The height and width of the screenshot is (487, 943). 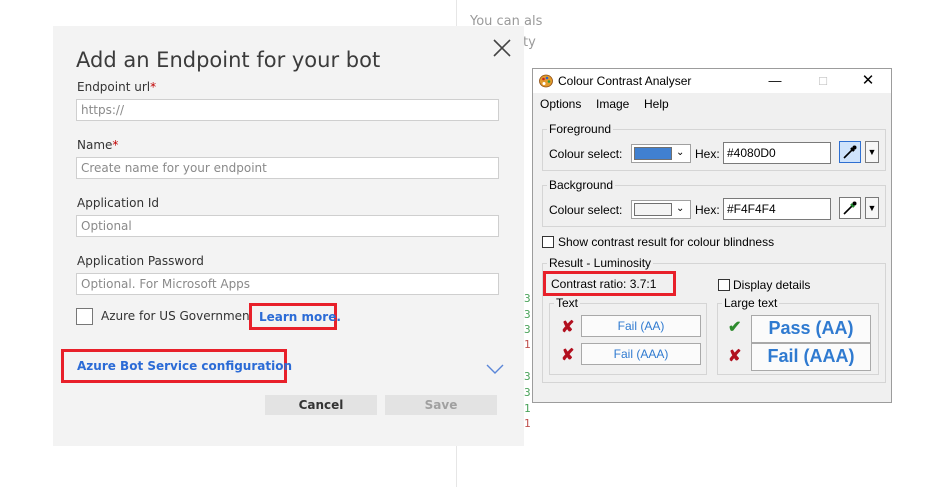 I want to click on menu-help: Help, so click(x=656, y=104).